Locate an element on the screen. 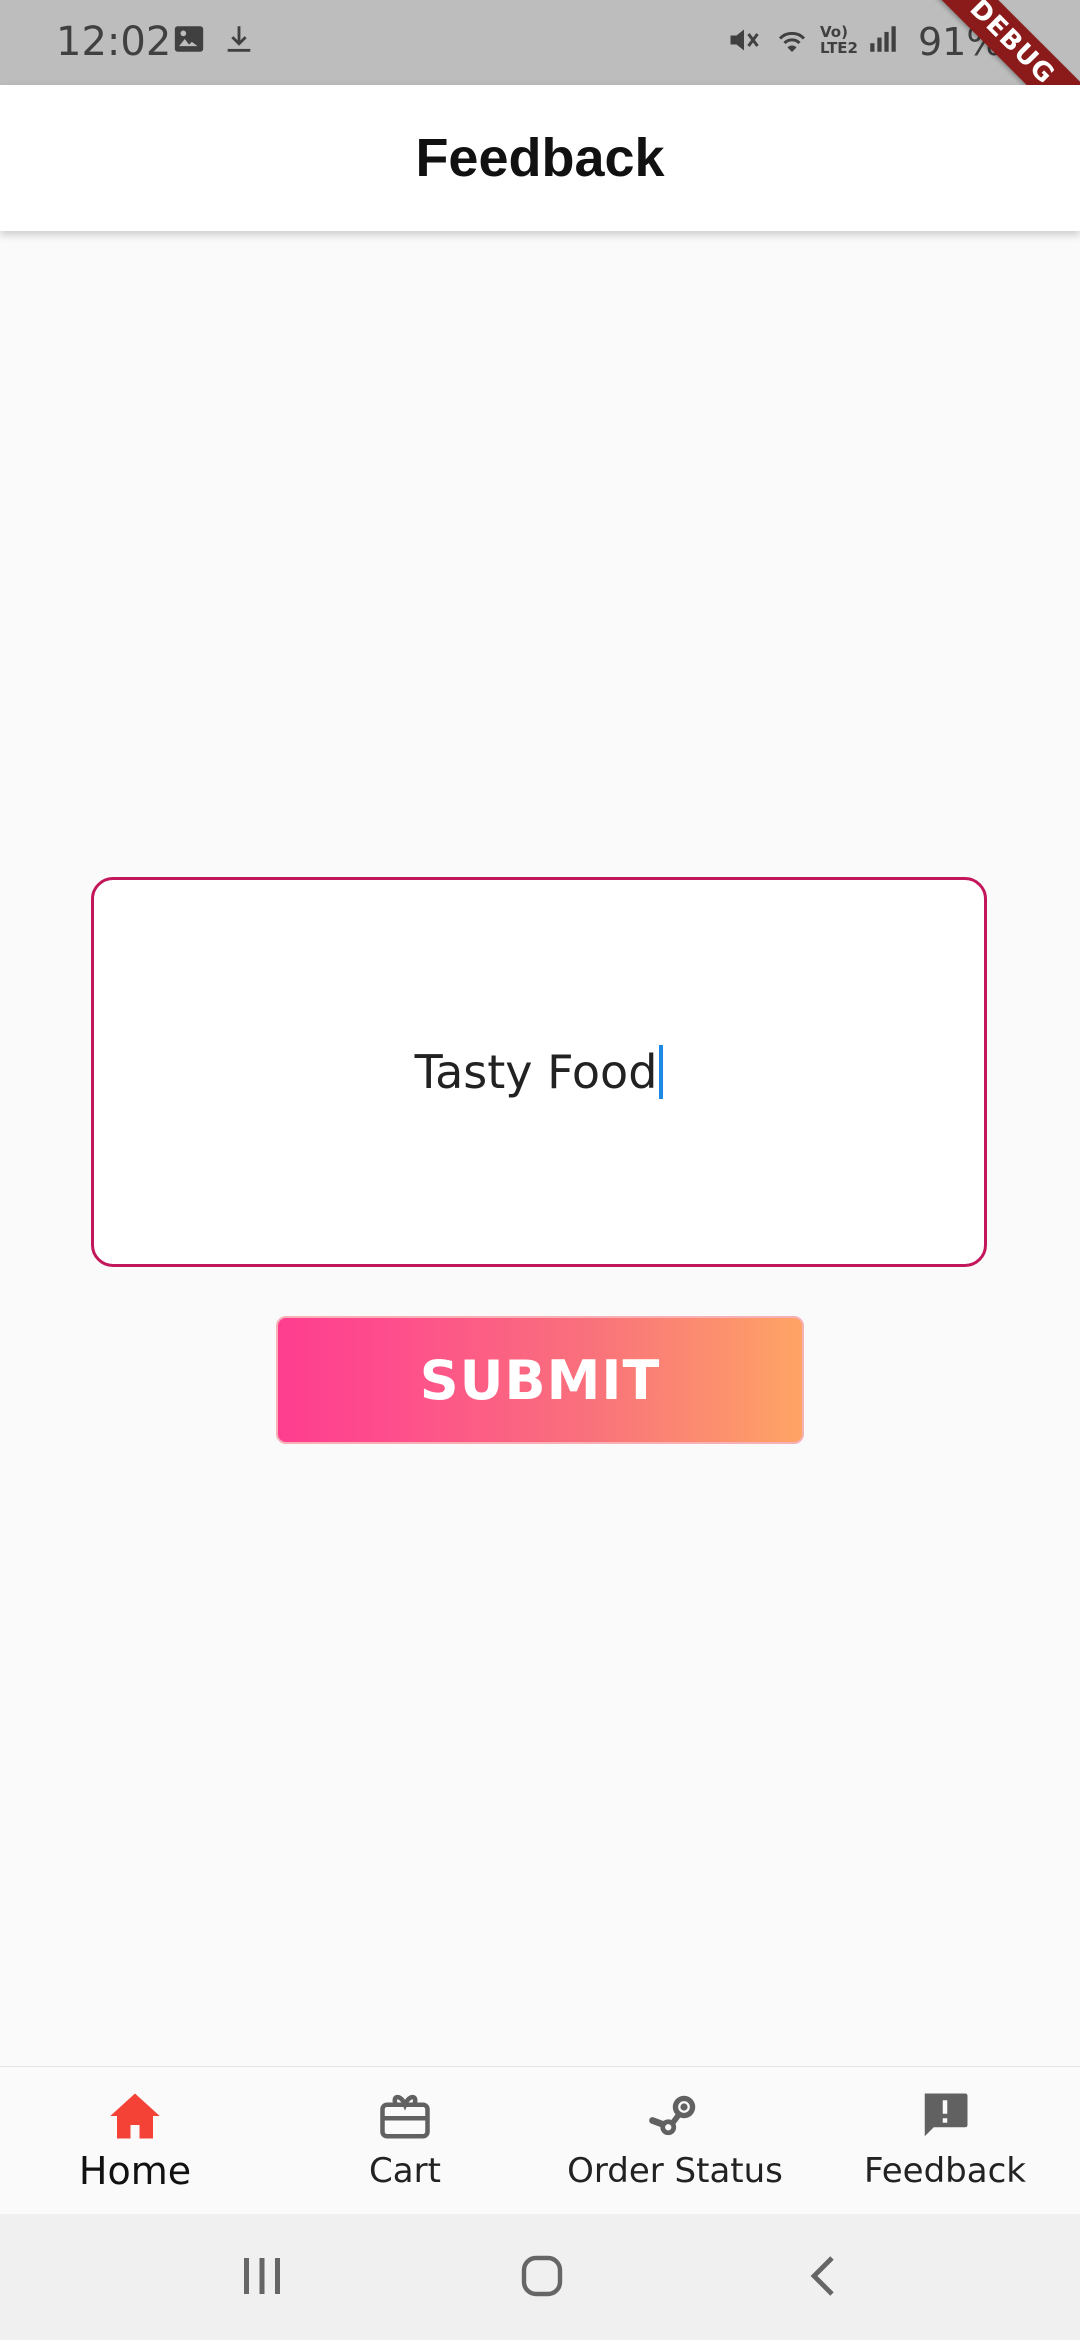 The width and height of the screenshot is (1080, 2340). nav-item-home: Home is located at coordinates (135, 2141).